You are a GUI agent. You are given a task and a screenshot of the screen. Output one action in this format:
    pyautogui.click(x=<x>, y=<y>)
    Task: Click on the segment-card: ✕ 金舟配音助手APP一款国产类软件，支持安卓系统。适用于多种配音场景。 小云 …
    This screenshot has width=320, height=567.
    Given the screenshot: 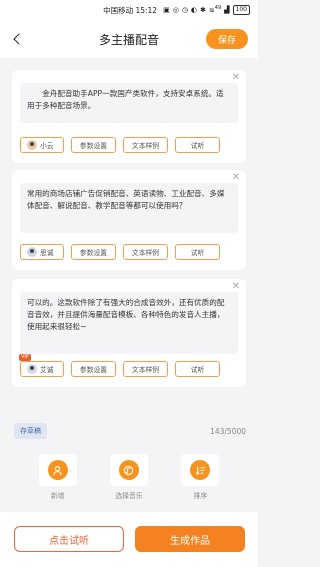 What is the action you would take?
    pyautogui.click(x=129, y=116)
    